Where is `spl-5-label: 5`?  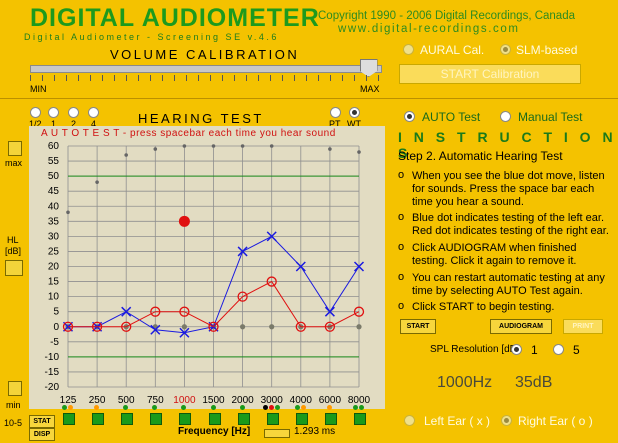 spl-5-label: 5 is located at coordinates (576, 350).